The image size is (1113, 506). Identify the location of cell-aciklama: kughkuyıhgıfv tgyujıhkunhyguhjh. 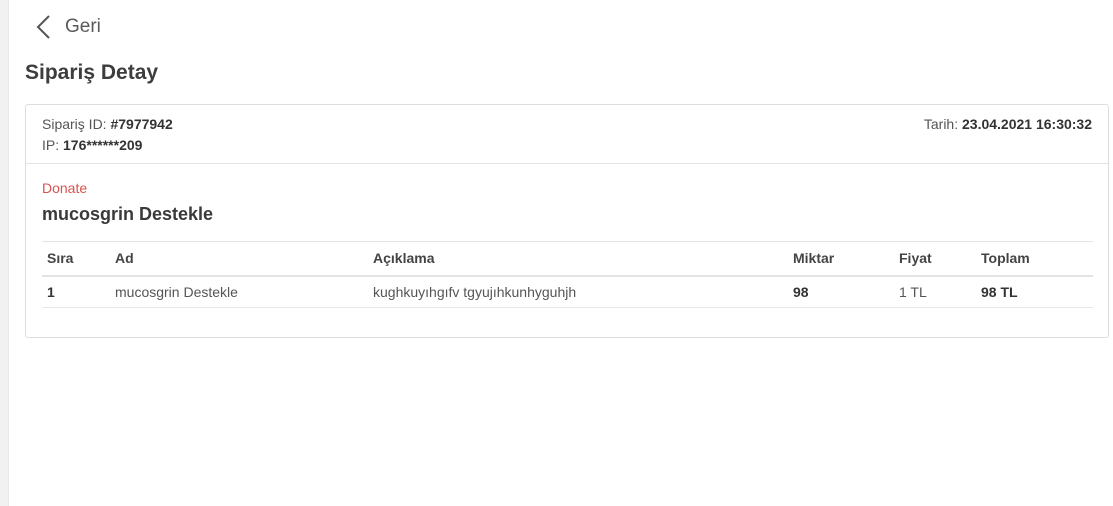
(578, 291).